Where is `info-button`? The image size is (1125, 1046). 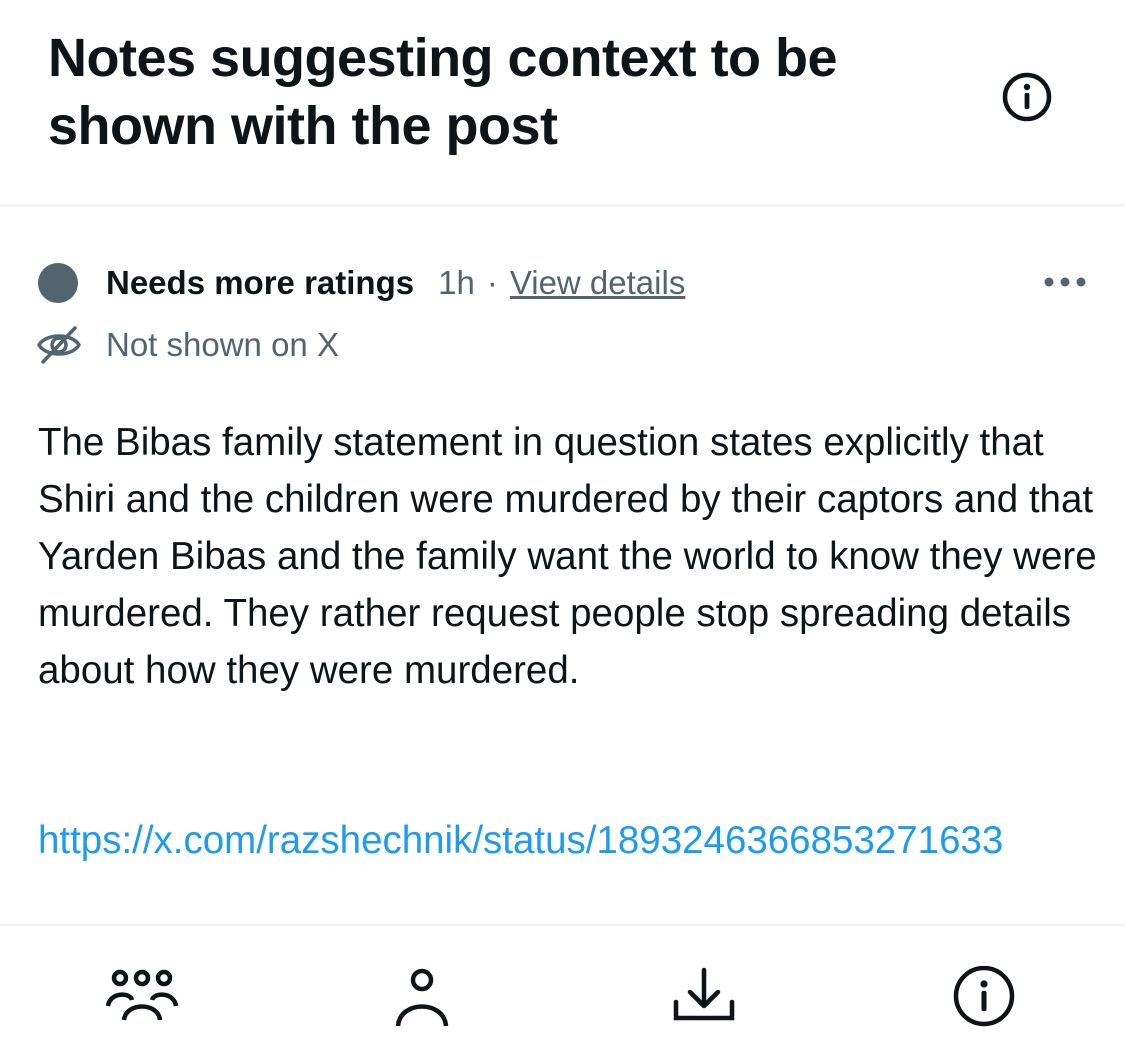
info-button is located at coordinates (1027, 97).